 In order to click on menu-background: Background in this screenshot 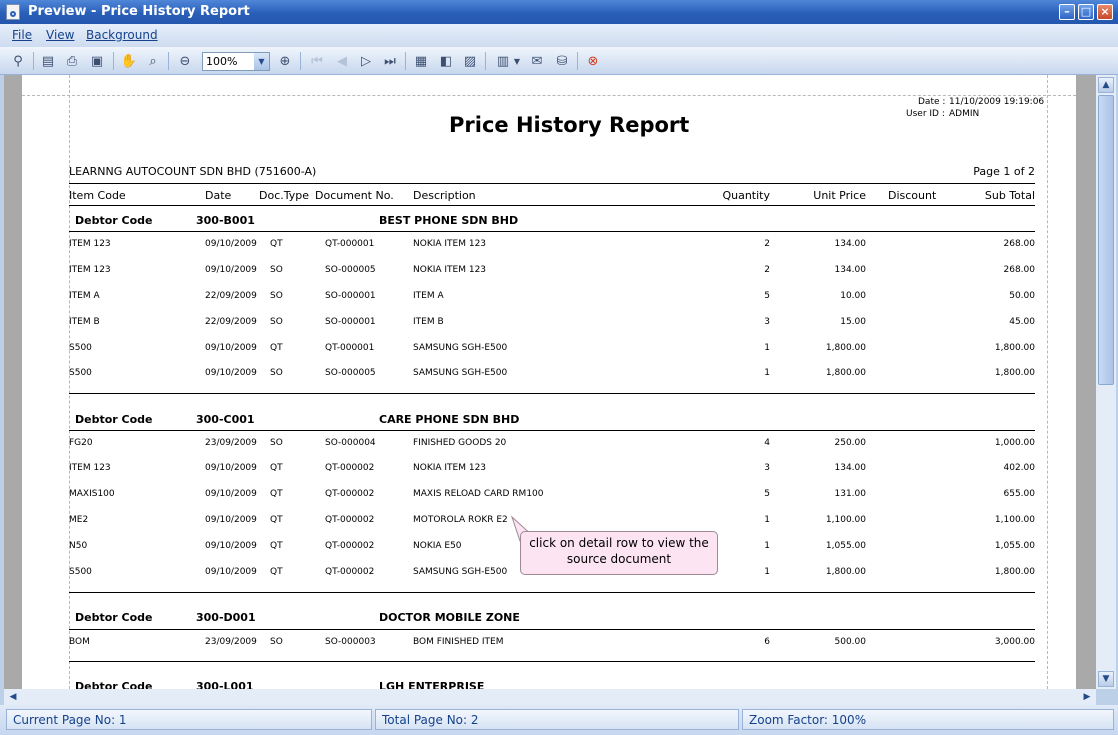, I will do `click(122, 35)`.